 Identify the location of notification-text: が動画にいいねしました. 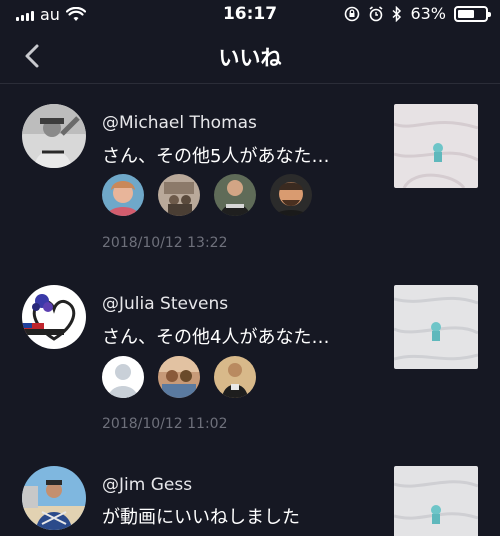
(201, 517).